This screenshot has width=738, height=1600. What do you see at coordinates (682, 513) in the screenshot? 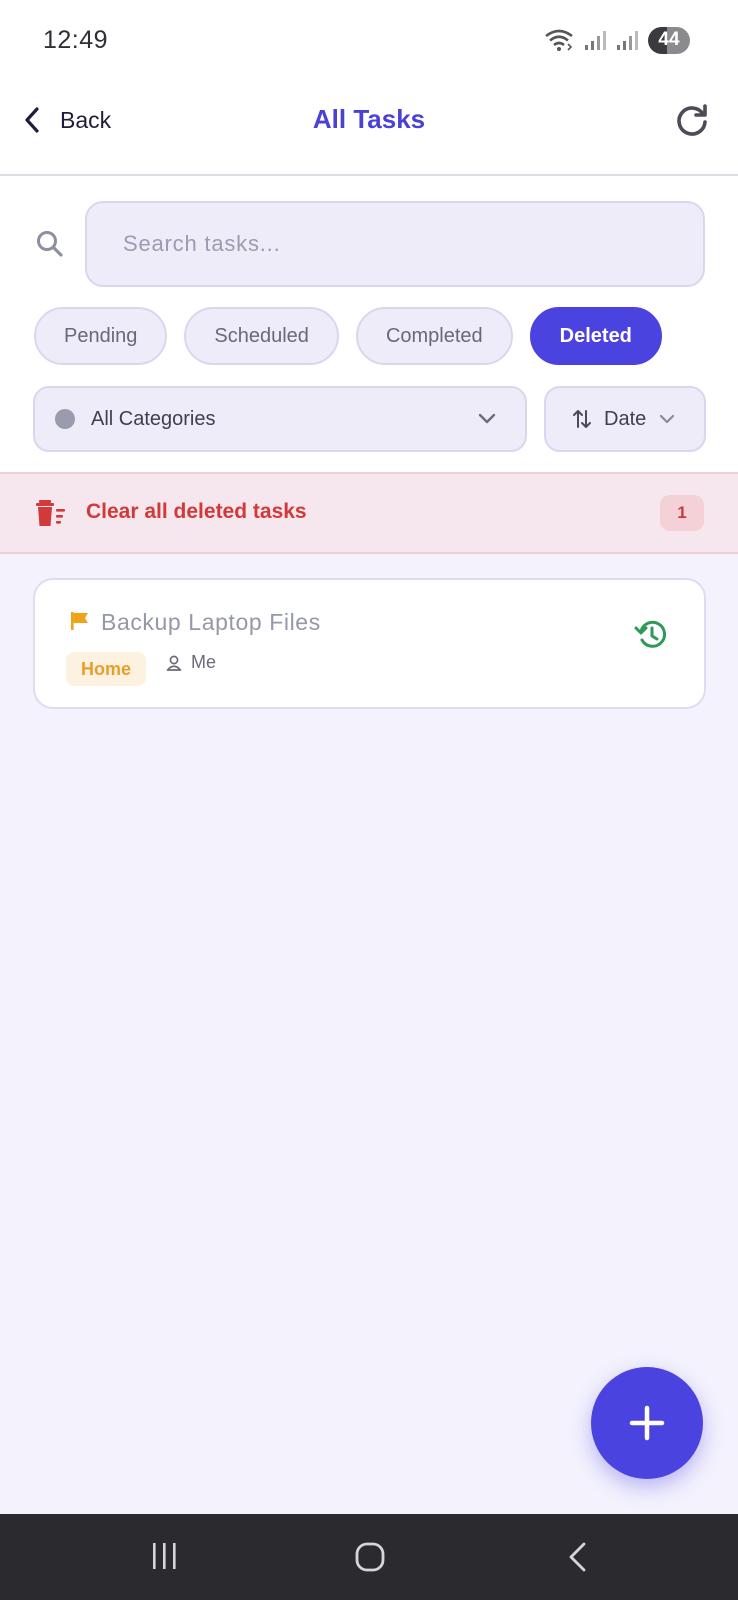
I see `deleted-count-badge: 1` at bounding box center [682, 513].